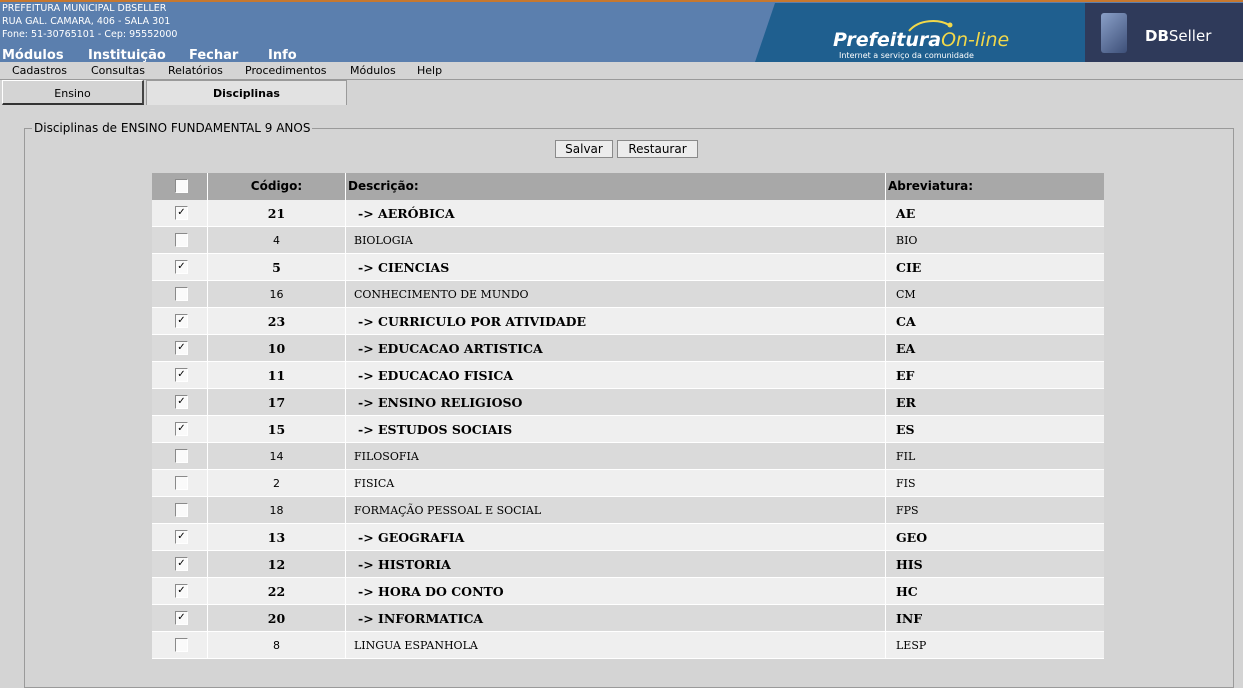 The image size is (1243, 688). What do you see at coordinates (277, 375) in the screenshot?
I see `row-code: 11` at bounding box center [277, 375].